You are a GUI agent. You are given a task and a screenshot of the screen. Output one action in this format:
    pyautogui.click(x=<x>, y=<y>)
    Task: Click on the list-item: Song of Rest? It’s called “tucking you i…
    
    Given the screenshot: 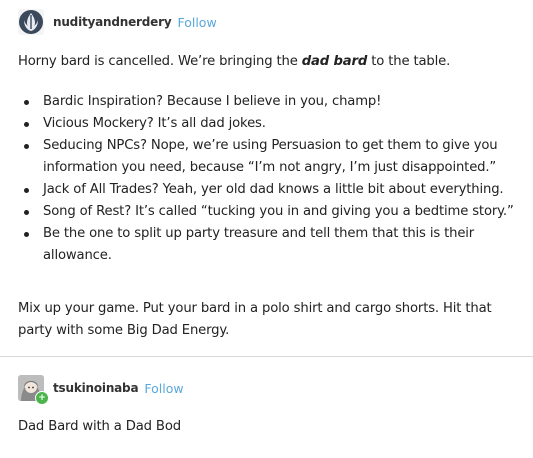 What is the action you would take?
    pyautogui.click(x=268, y=212)
    